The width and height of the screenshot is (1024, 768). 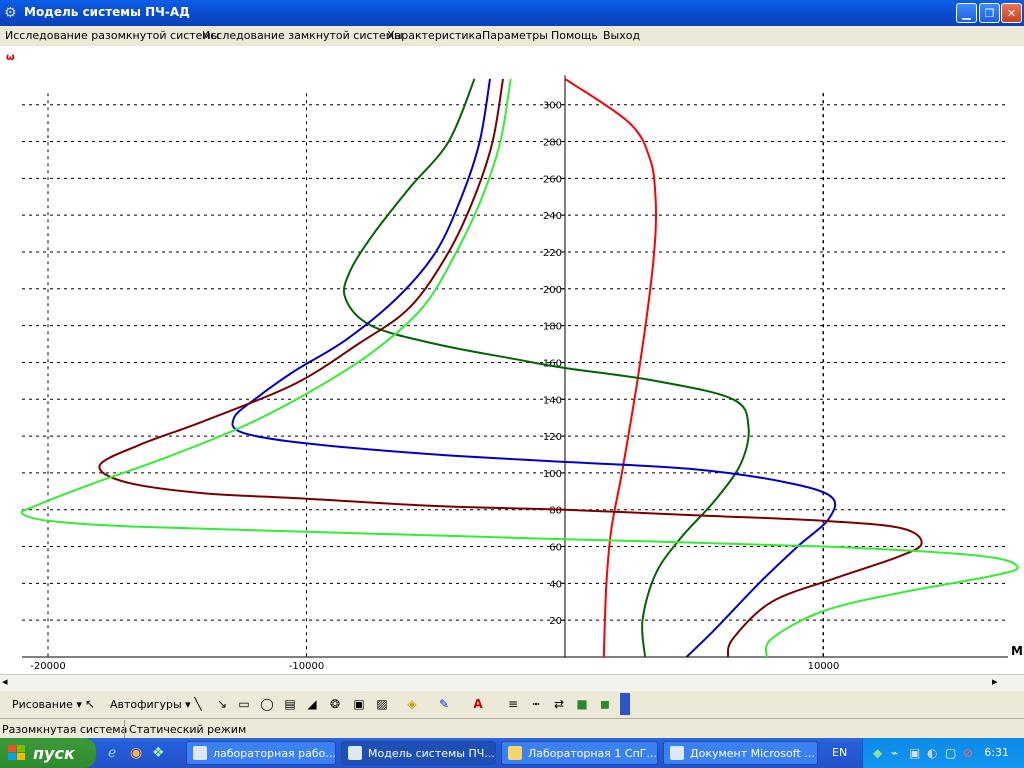 What do you see at coordinates (515, 753) in the screenshot?
I see `folder-icon` at bounding box center [515, 753].